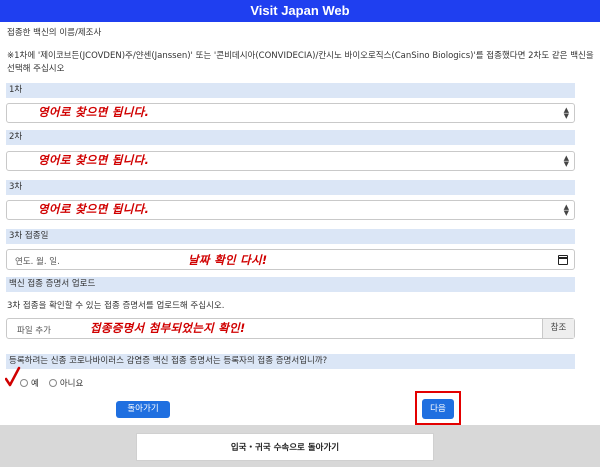  Describe the element at coordinates (285, 447) in the screenshot. I see `return-to-procedures-button: 입국・귀국 수속으로 돌아가기` at that location.